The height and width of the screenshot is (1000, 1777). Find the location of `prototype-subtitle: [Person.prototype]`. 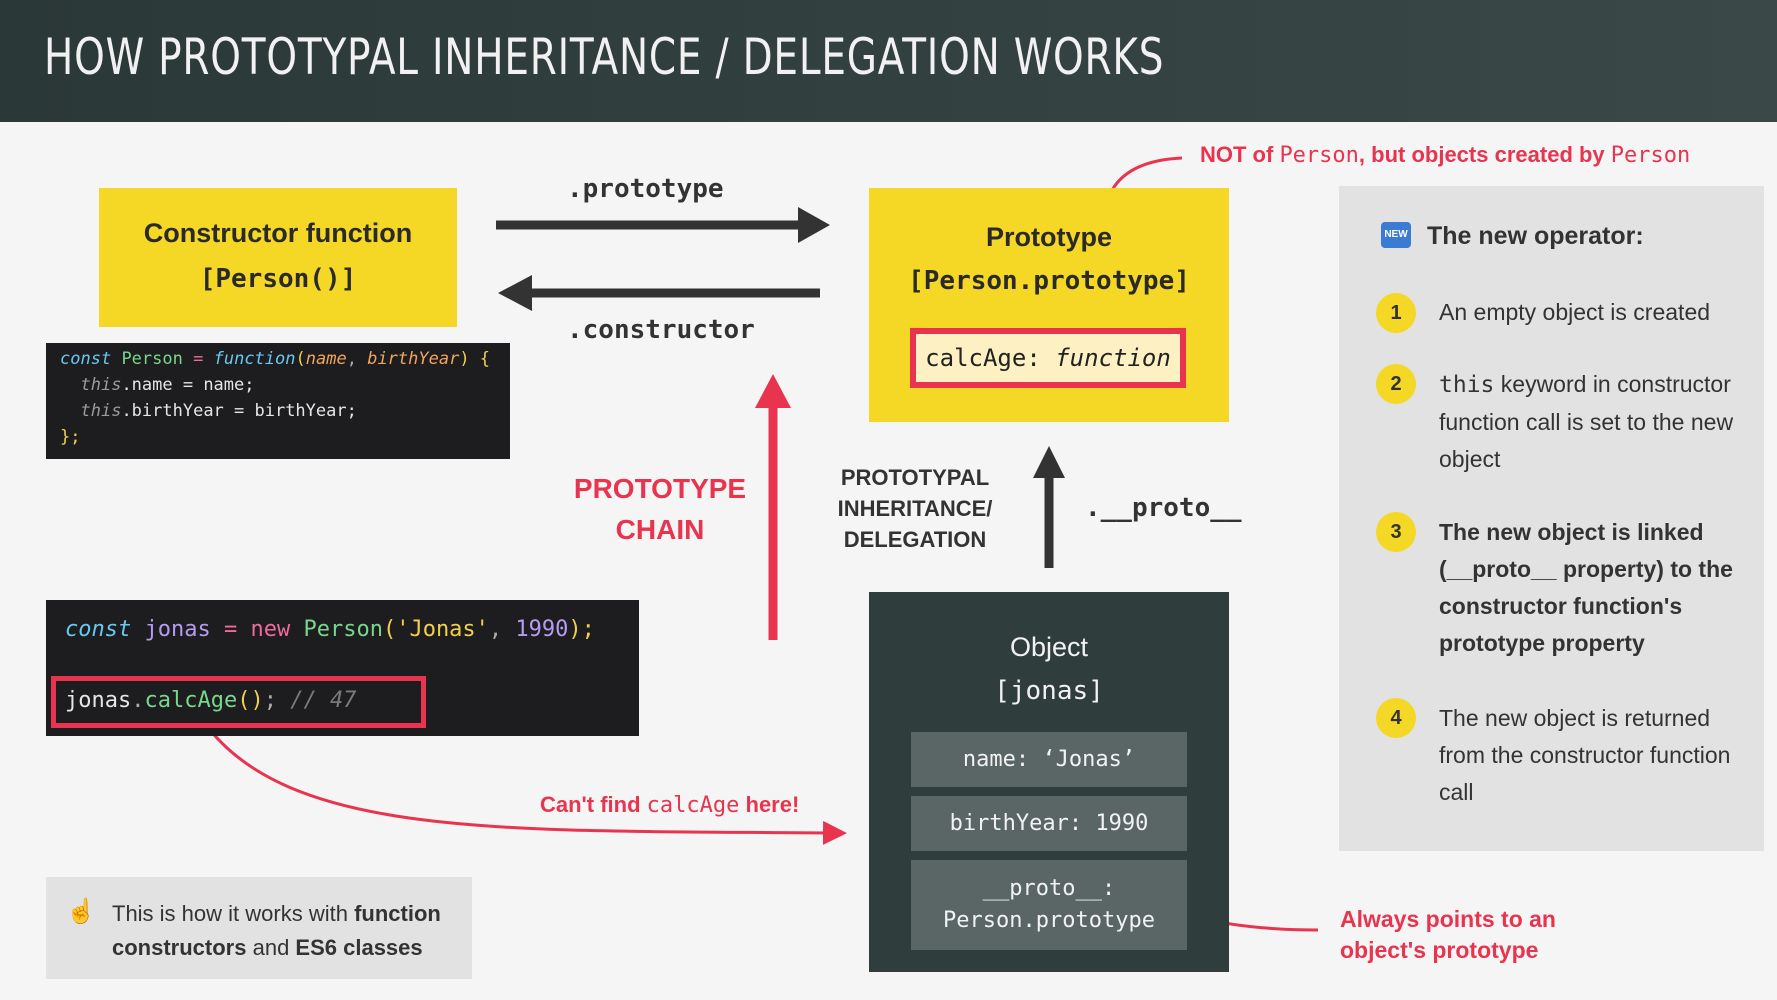

prototype-subtitle: [Person.prototype] is located at coordinates (1049, 281).